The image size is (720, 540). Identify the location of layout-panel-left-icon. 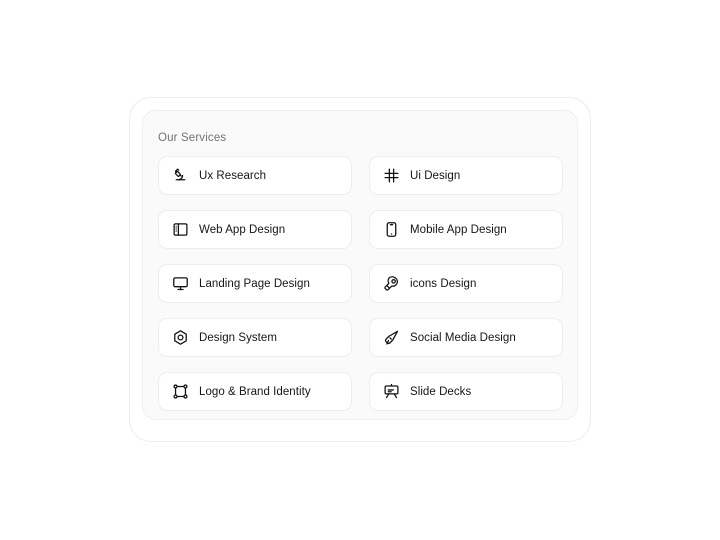
(180, 229).